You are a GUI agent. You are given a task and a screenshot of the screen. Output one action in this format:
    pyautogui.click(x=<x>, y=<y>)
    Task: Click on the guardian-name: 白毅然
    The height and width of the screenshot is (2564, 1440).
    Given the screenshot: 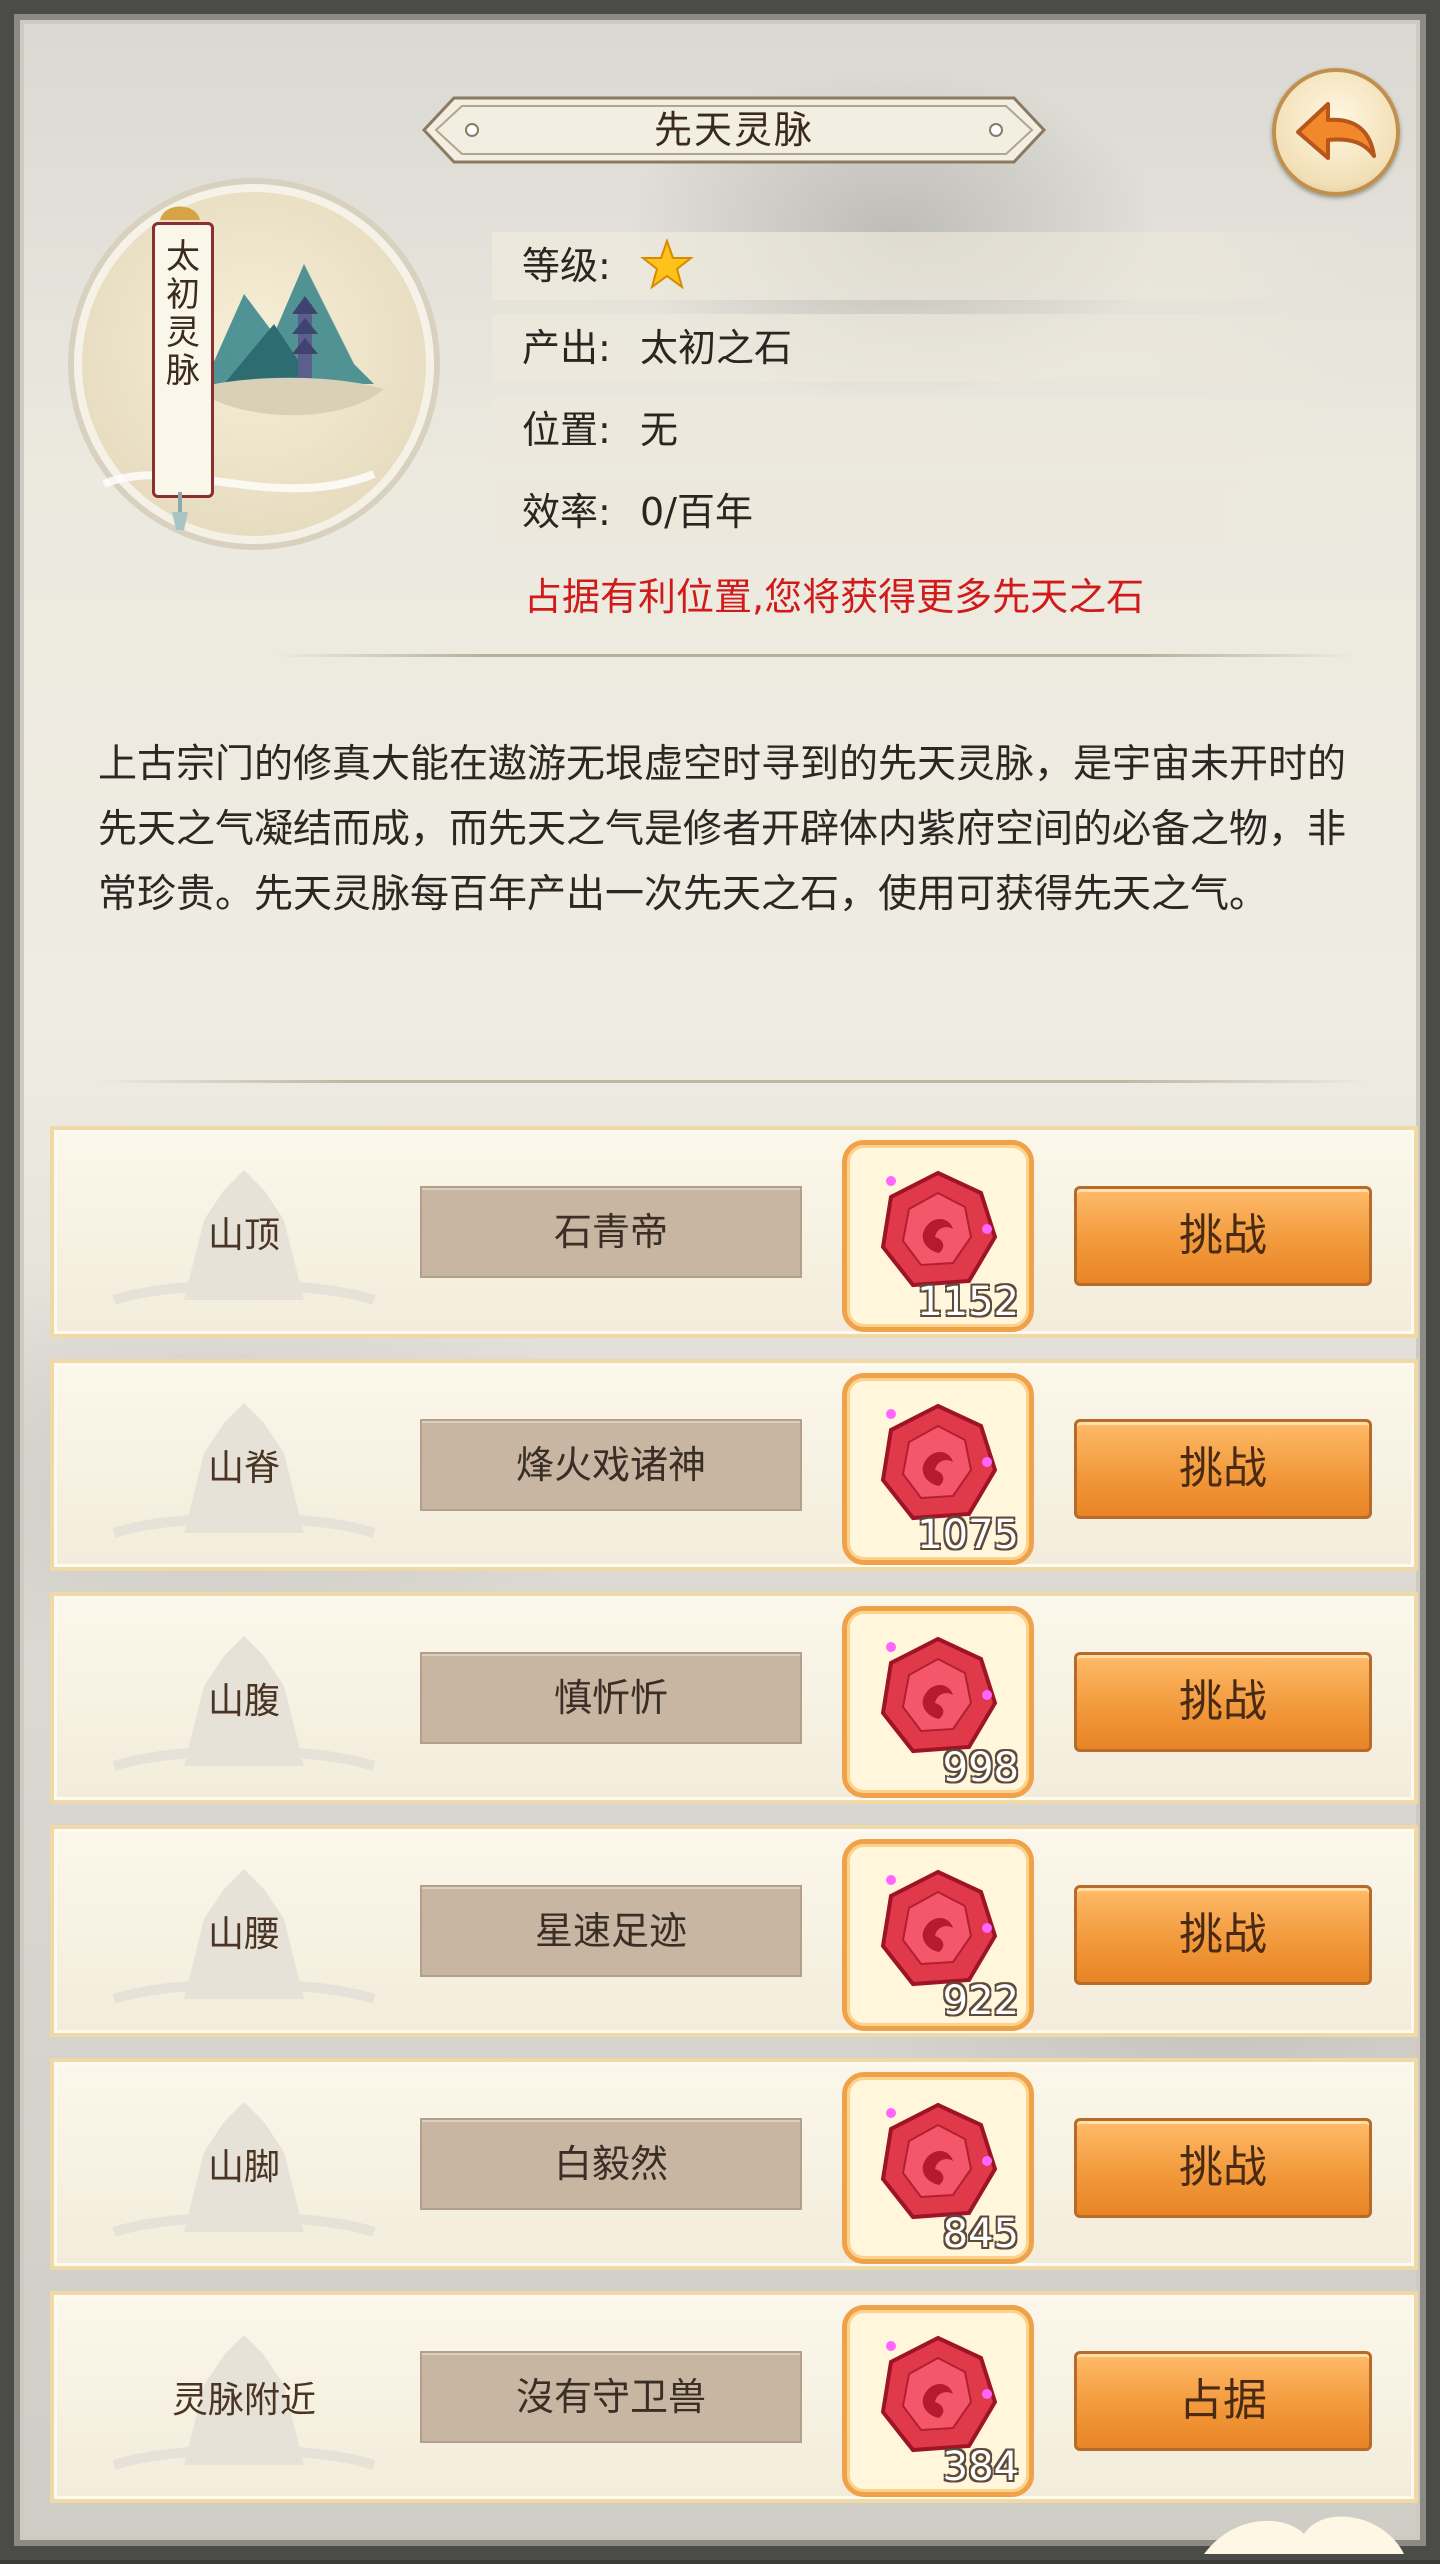 What is the action you would take?
    pyautogui.click(x=611, y=2164)
    